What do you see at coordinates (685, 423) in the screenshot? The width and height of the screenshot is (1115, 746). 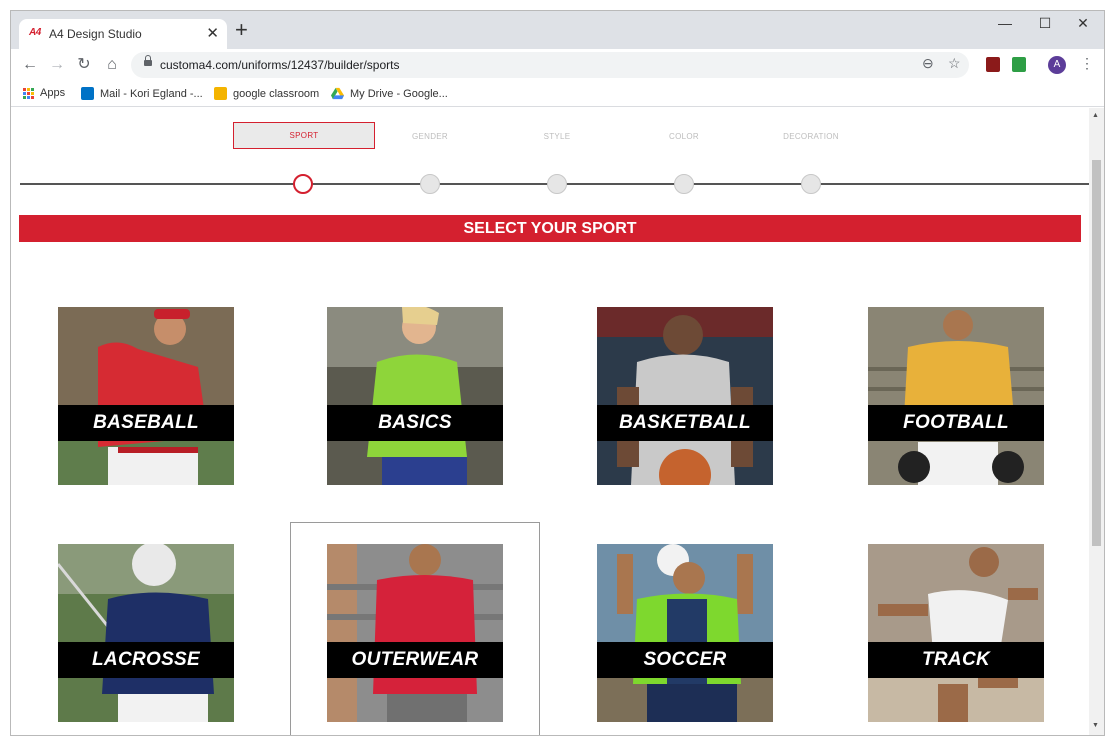 I see `sport-label: BASKETBALL` at bounding box center [685, 423].